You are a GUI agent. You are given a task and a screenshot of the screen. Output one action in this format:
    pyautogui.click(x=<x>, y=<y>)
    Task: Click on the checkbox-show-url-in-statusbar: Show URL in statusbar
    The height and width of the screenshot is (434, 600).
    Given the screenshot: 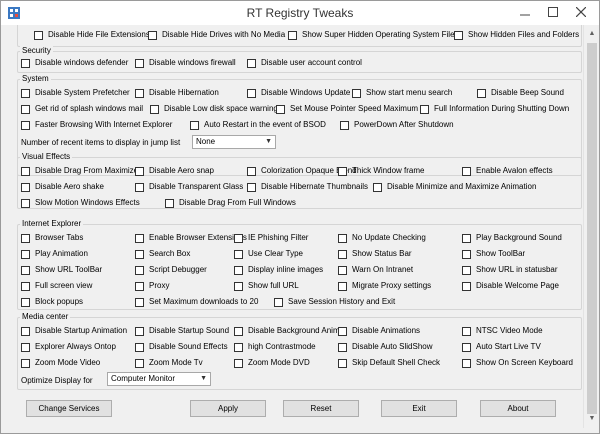 What is the action you would take?
    pyautogui.click(x=510, y=270)
    